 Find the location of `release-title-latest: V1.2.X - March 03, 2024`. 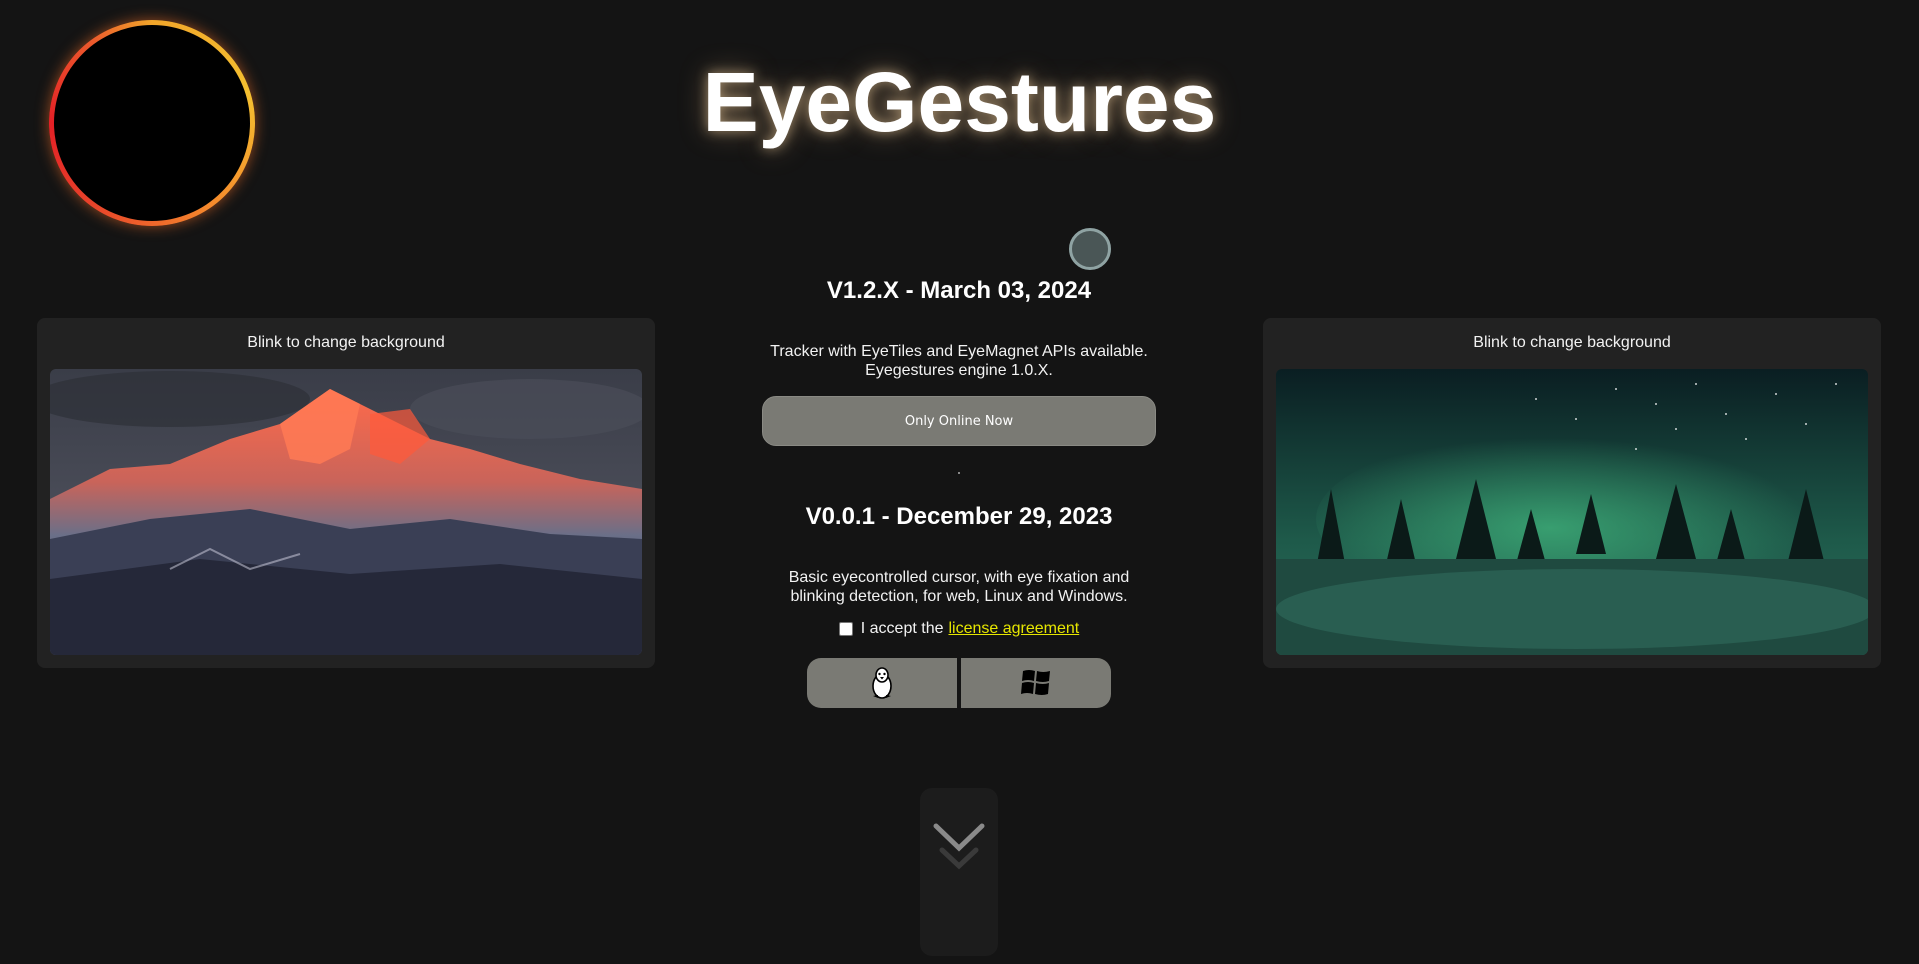

release-title-latest: V1.2.X - March 03, 2024 is located at coordinates (959, 290).